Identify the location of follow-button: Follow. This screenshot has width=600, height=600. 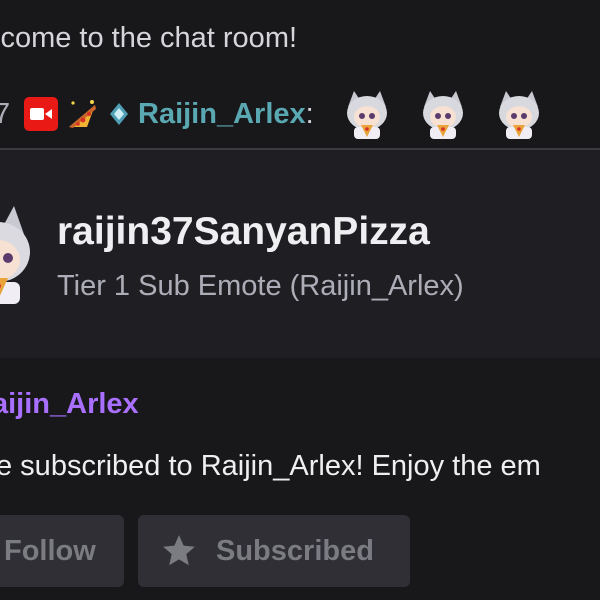
(62, 551).